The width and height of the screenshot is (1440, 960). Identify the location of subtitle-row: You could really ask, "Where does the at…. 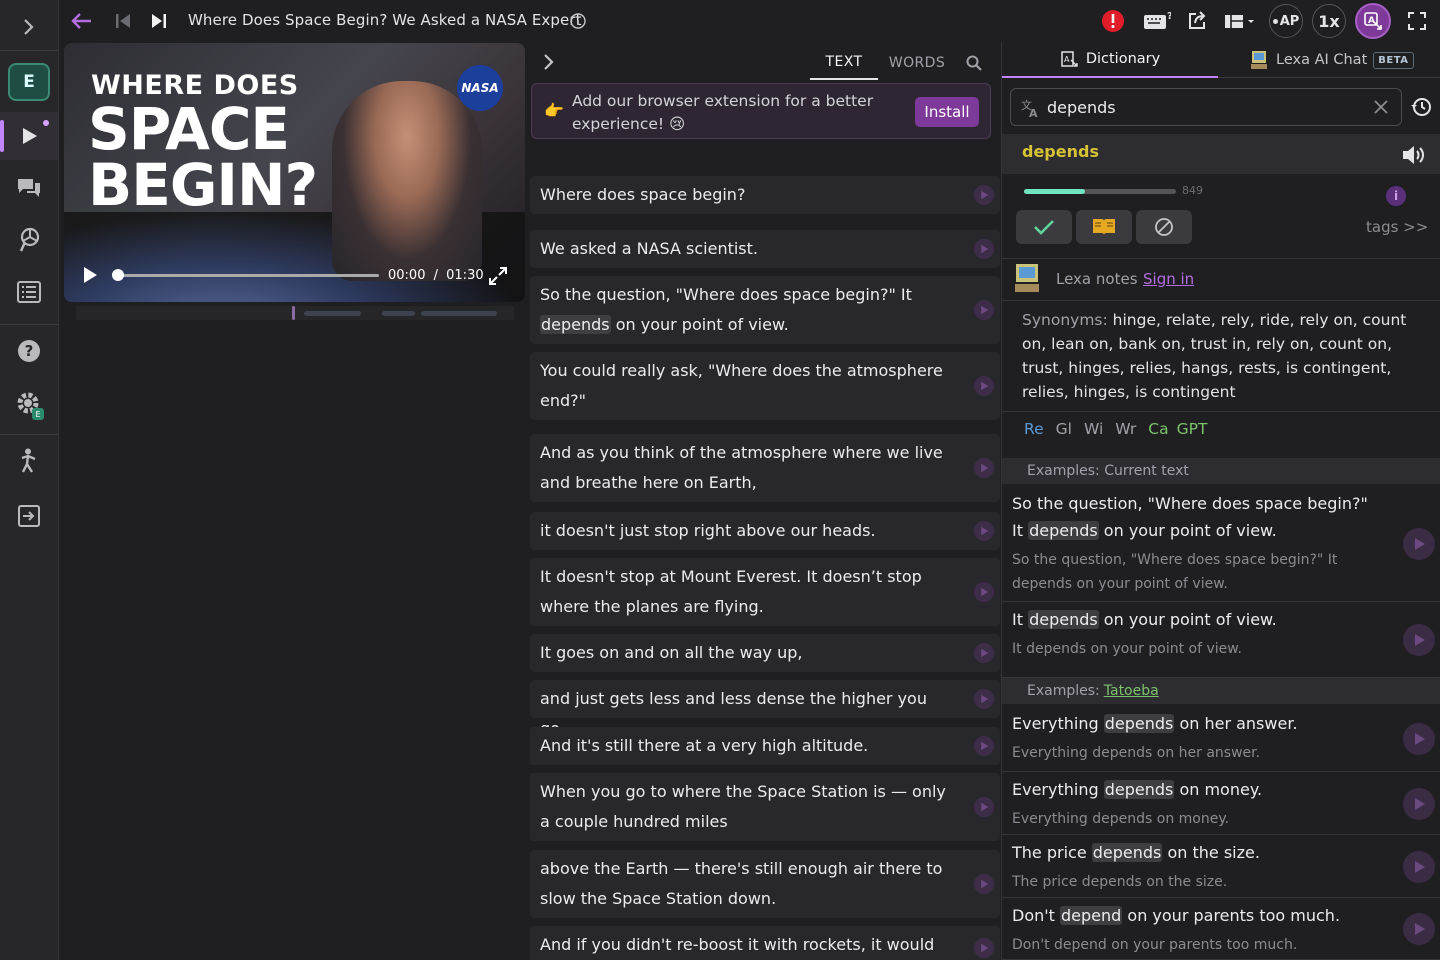
(765, 386).